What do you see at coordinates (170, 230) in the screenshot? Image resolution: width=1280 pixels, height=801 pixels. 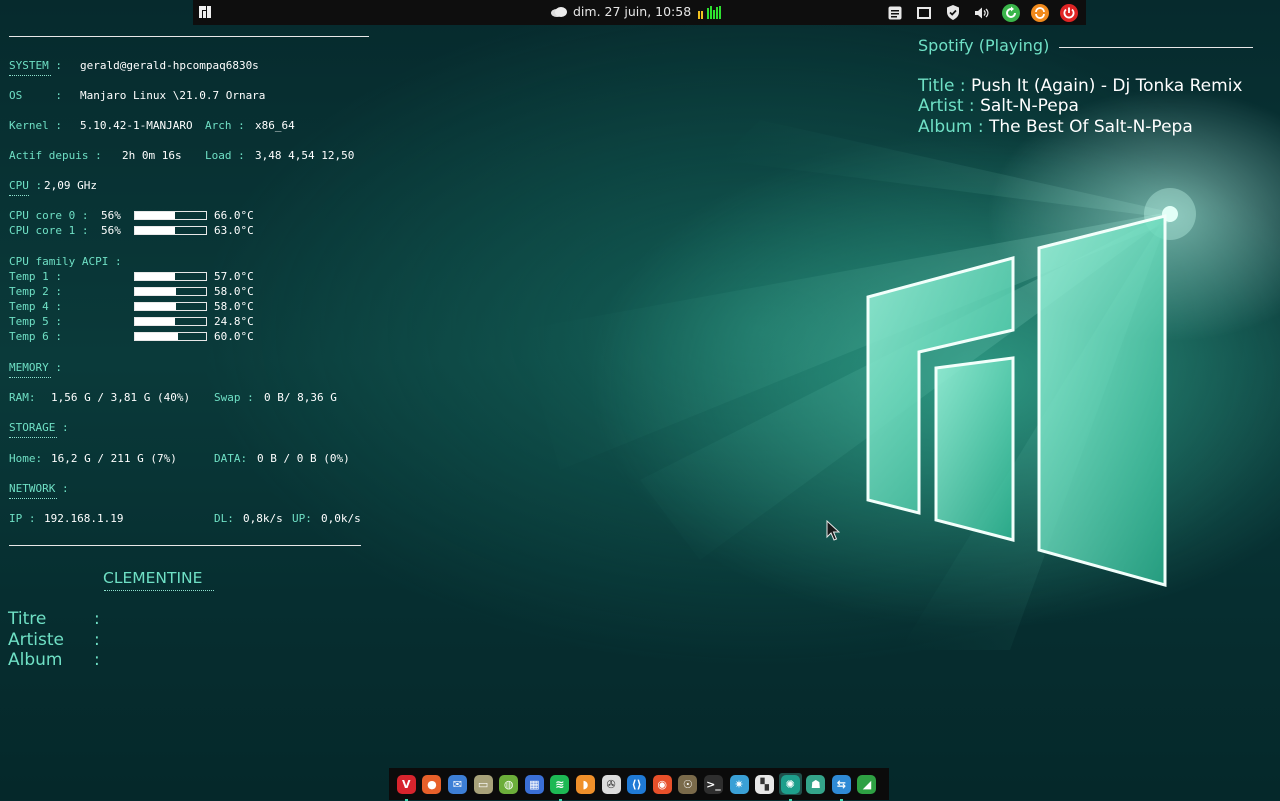 I see `core-usage-bar` at bounding box center [170, 230].